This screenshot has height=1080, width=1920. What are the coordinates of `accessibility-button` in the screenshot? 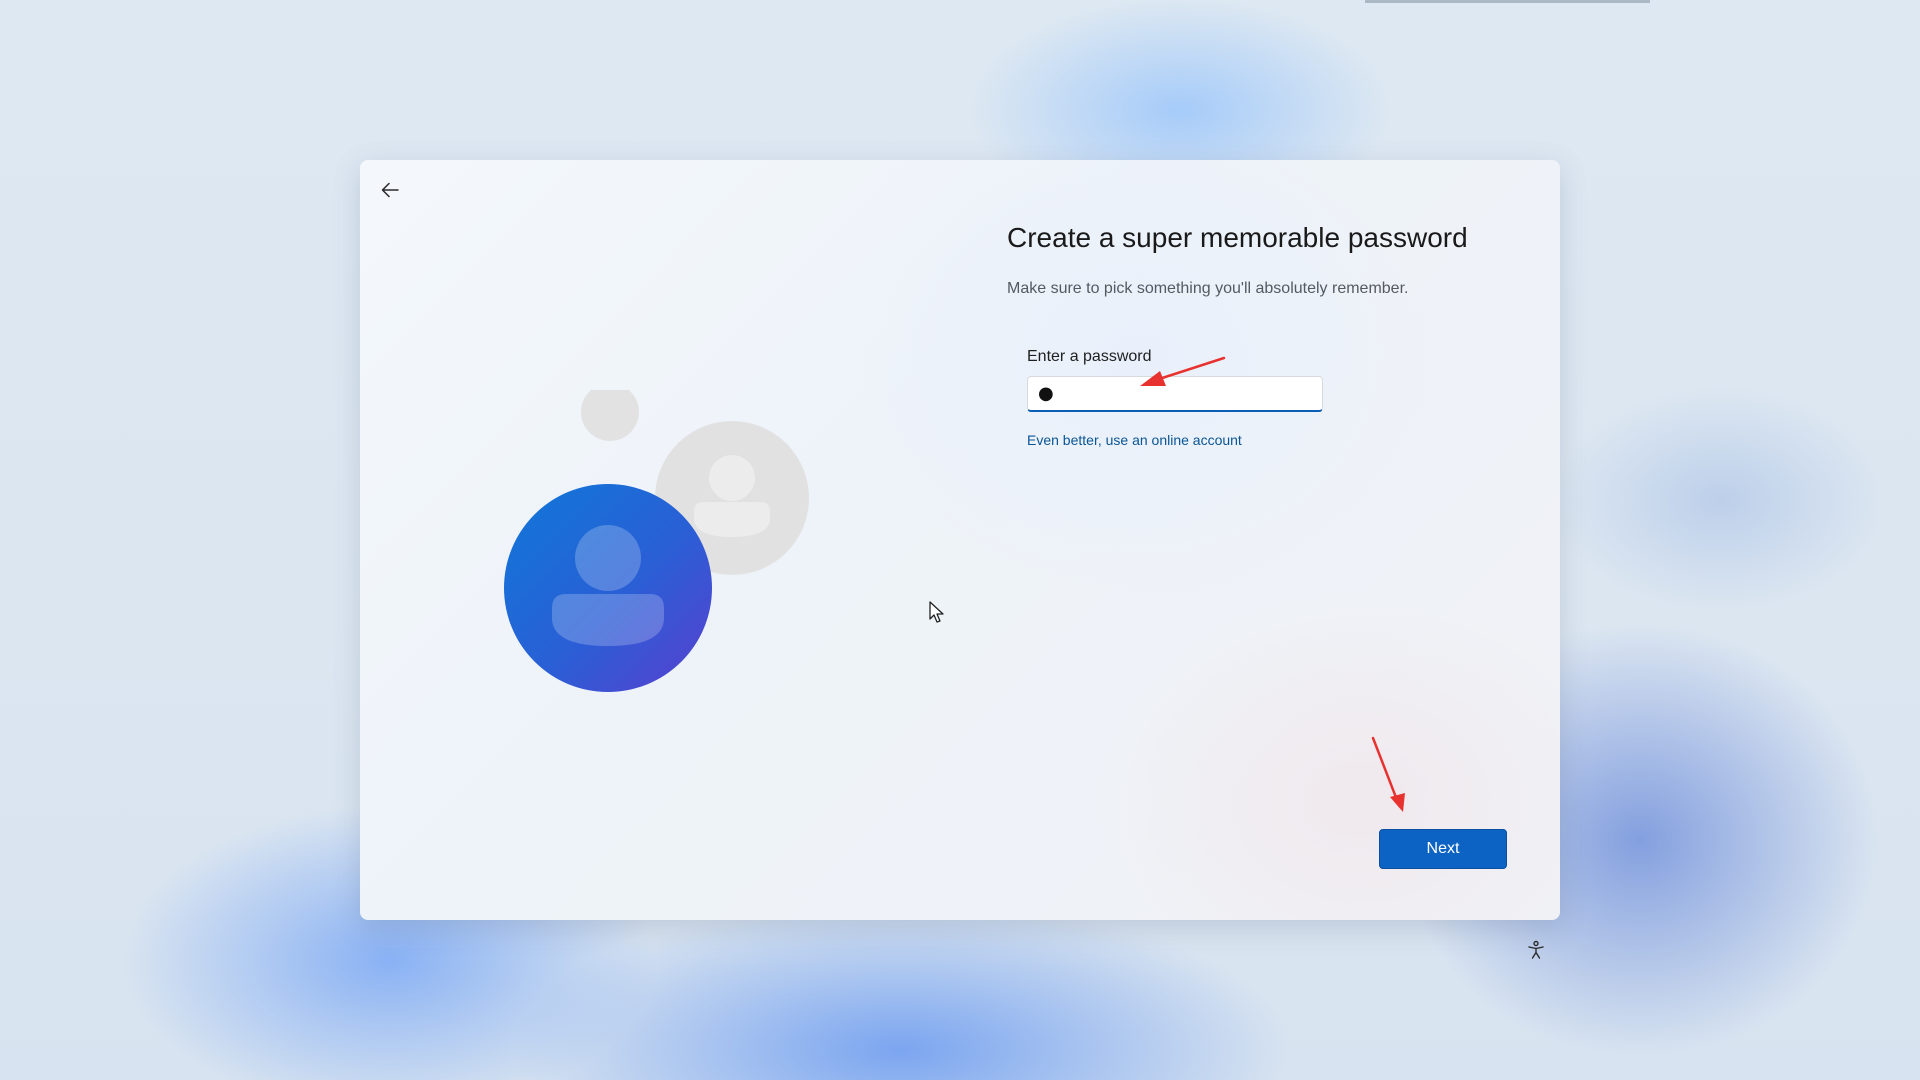 It's located at (1536, 950).